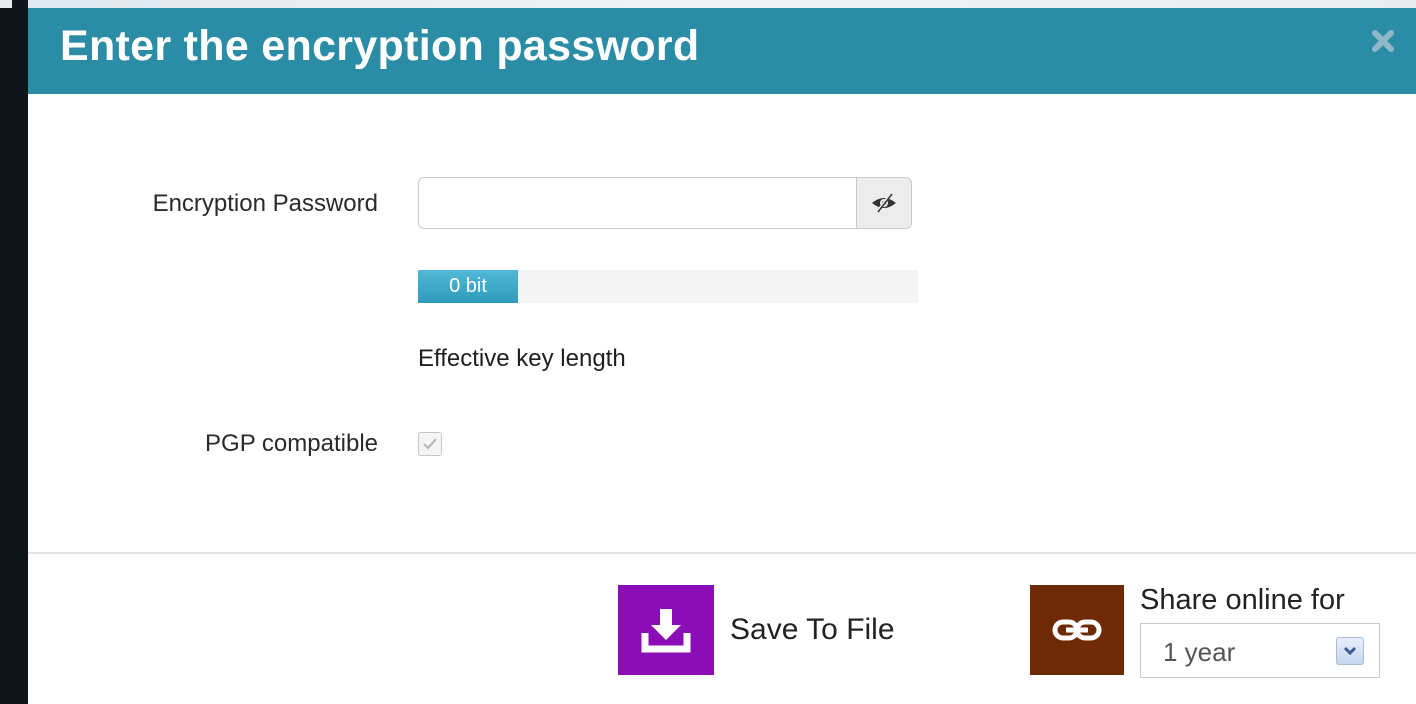 The width and height of the screenshot is (1416, 704). Describe the element at coordinates (1199, 652) in the screenshot. I see `share-duration-value: 1 year` at that location.